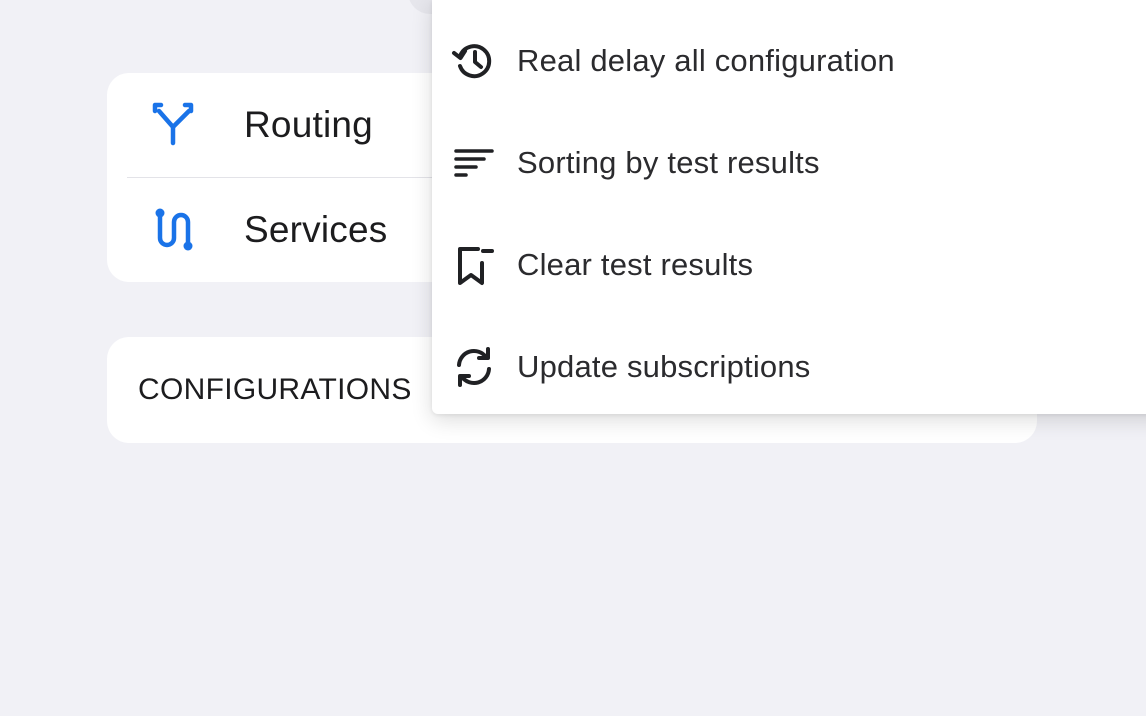 Image resolution: width=1146 pixels, height=716 pixels. What do you see at coordinates (668, 162) in the screenshot?
I see `menu-item-label: Sorting by test results` at bounding box center [668, 162].